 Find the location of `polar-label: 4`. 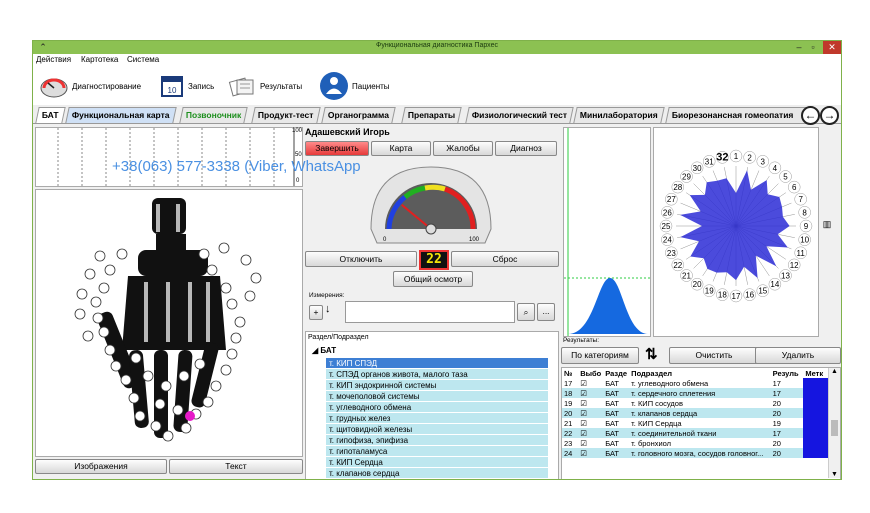

polar-label: 4 is located at coordinates (775, 168).